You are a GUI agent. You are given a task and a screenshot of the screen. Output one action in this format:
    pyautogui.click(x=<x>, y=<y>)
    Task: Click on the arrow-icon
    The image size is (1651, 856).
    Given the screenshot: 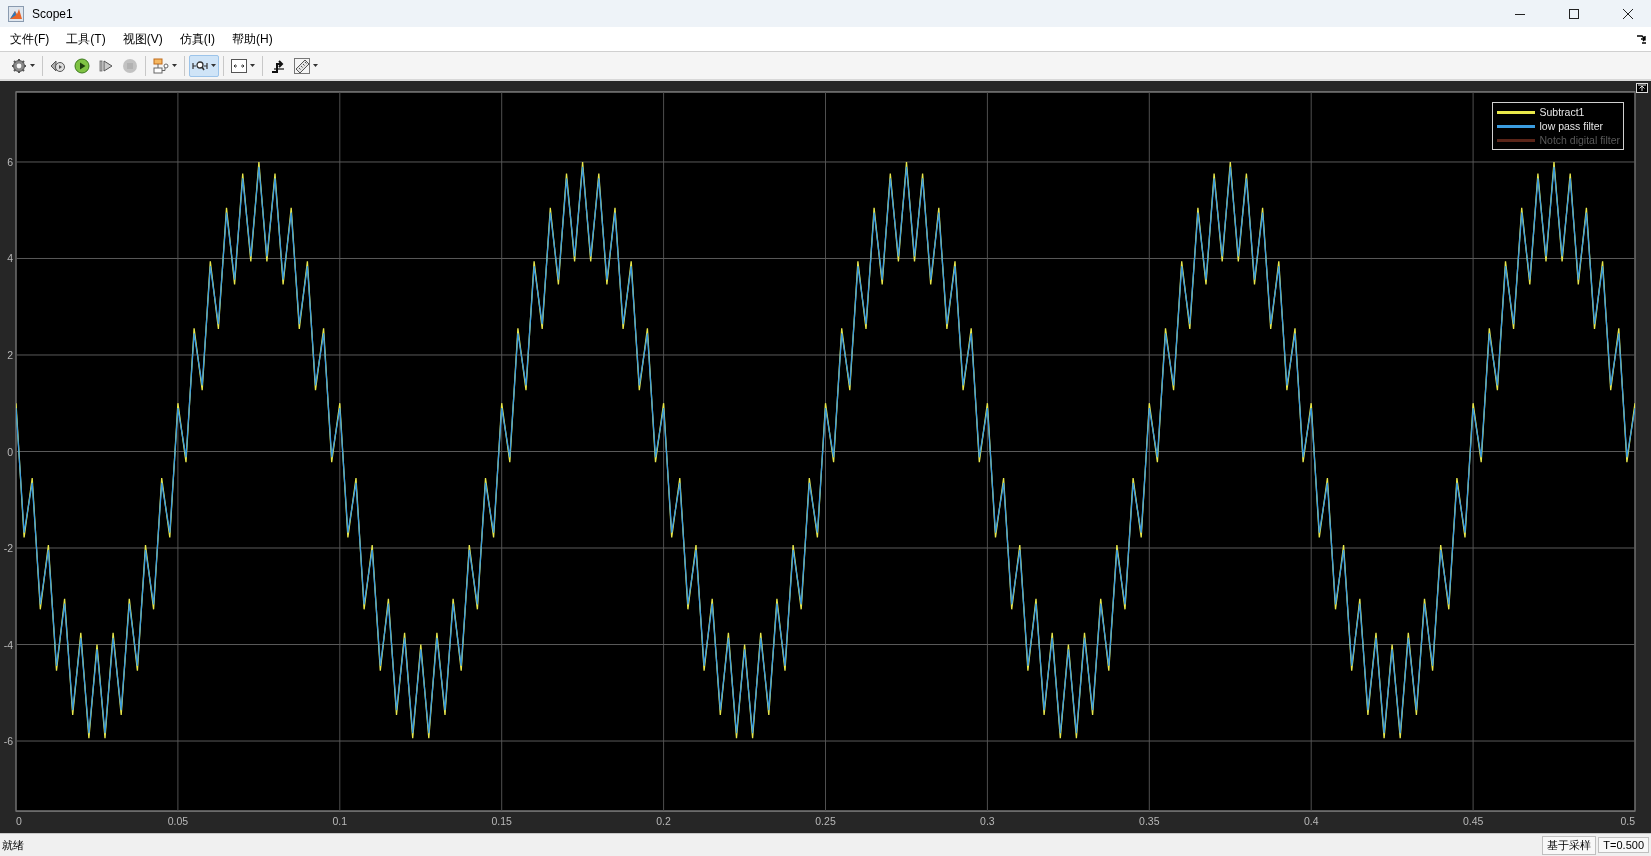 What is the action you would take?
    pyautogui.click(x=1642, y=39)
    